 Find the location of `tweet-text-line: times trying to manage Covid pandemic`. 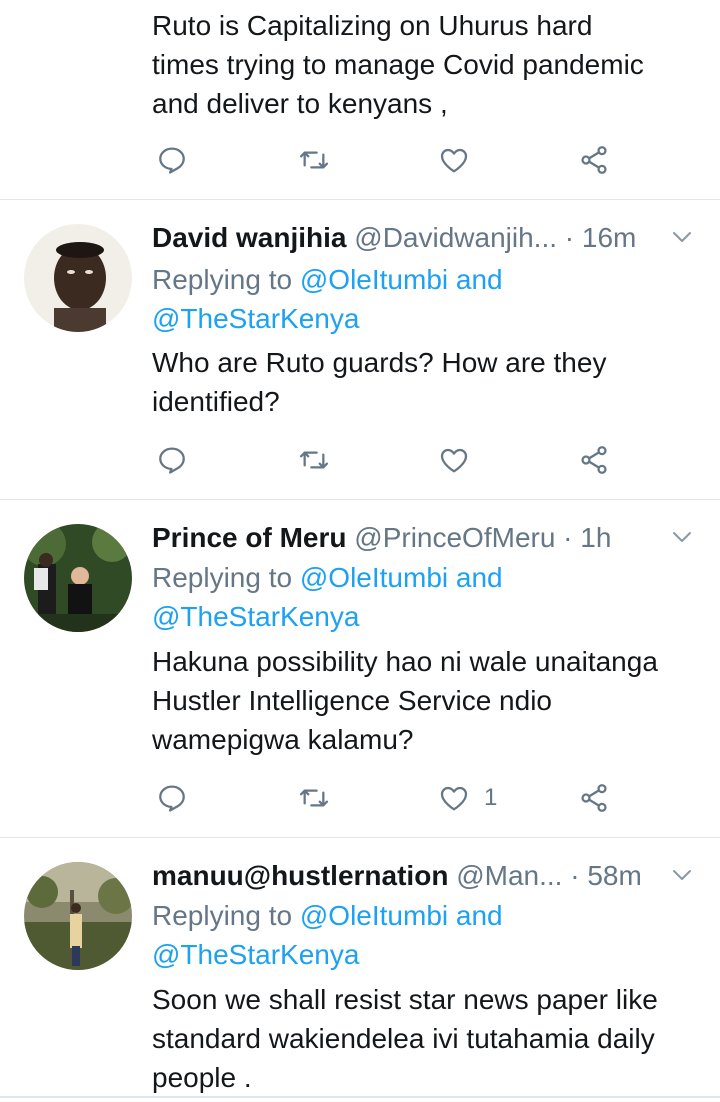

tweet-text-line: times trying to manage Covid pandemic is located at coordinates (398, 64).